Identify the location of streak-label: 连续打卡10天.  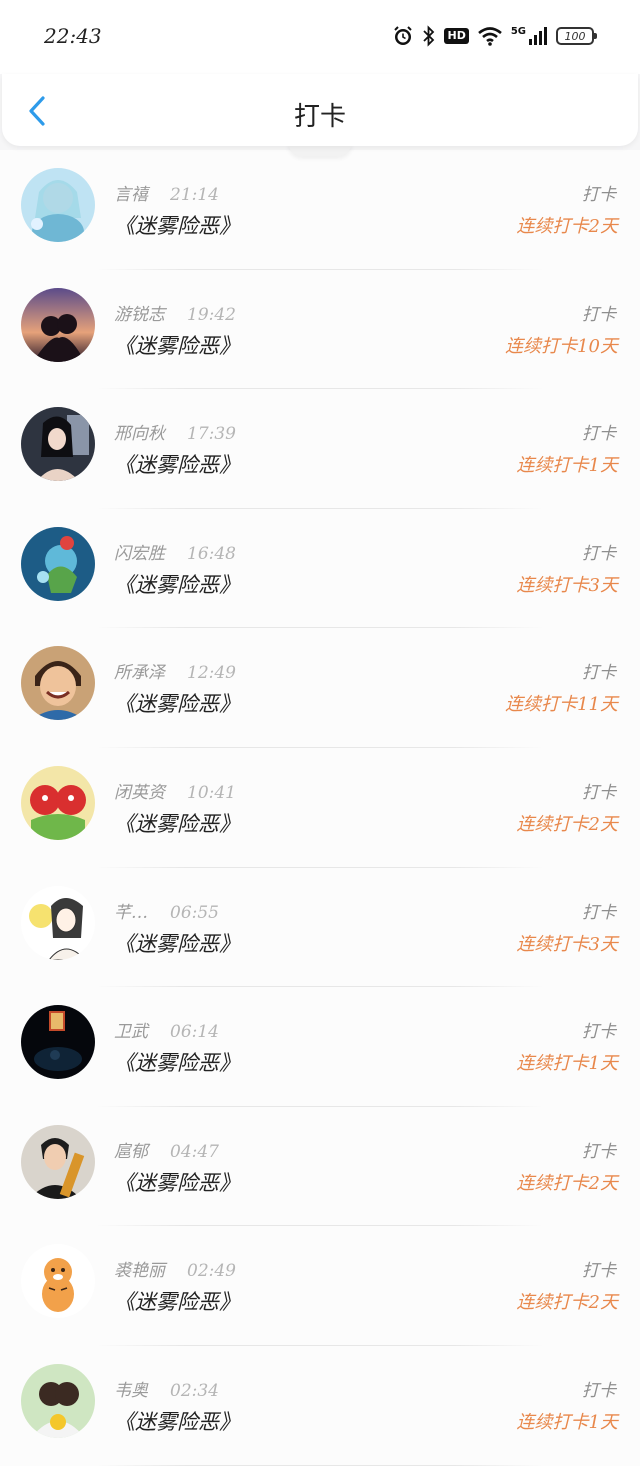
(561, 346).